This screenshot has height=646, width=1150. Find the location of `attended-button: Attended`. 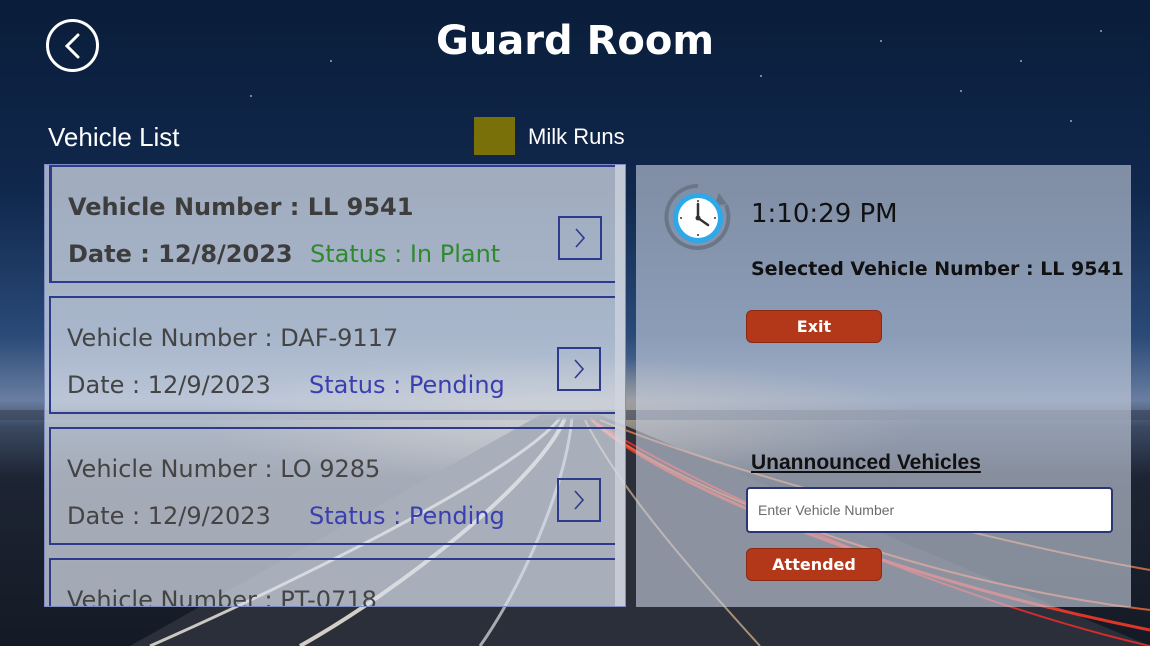

attended-button: Attended is located at coordinates (814, 564).